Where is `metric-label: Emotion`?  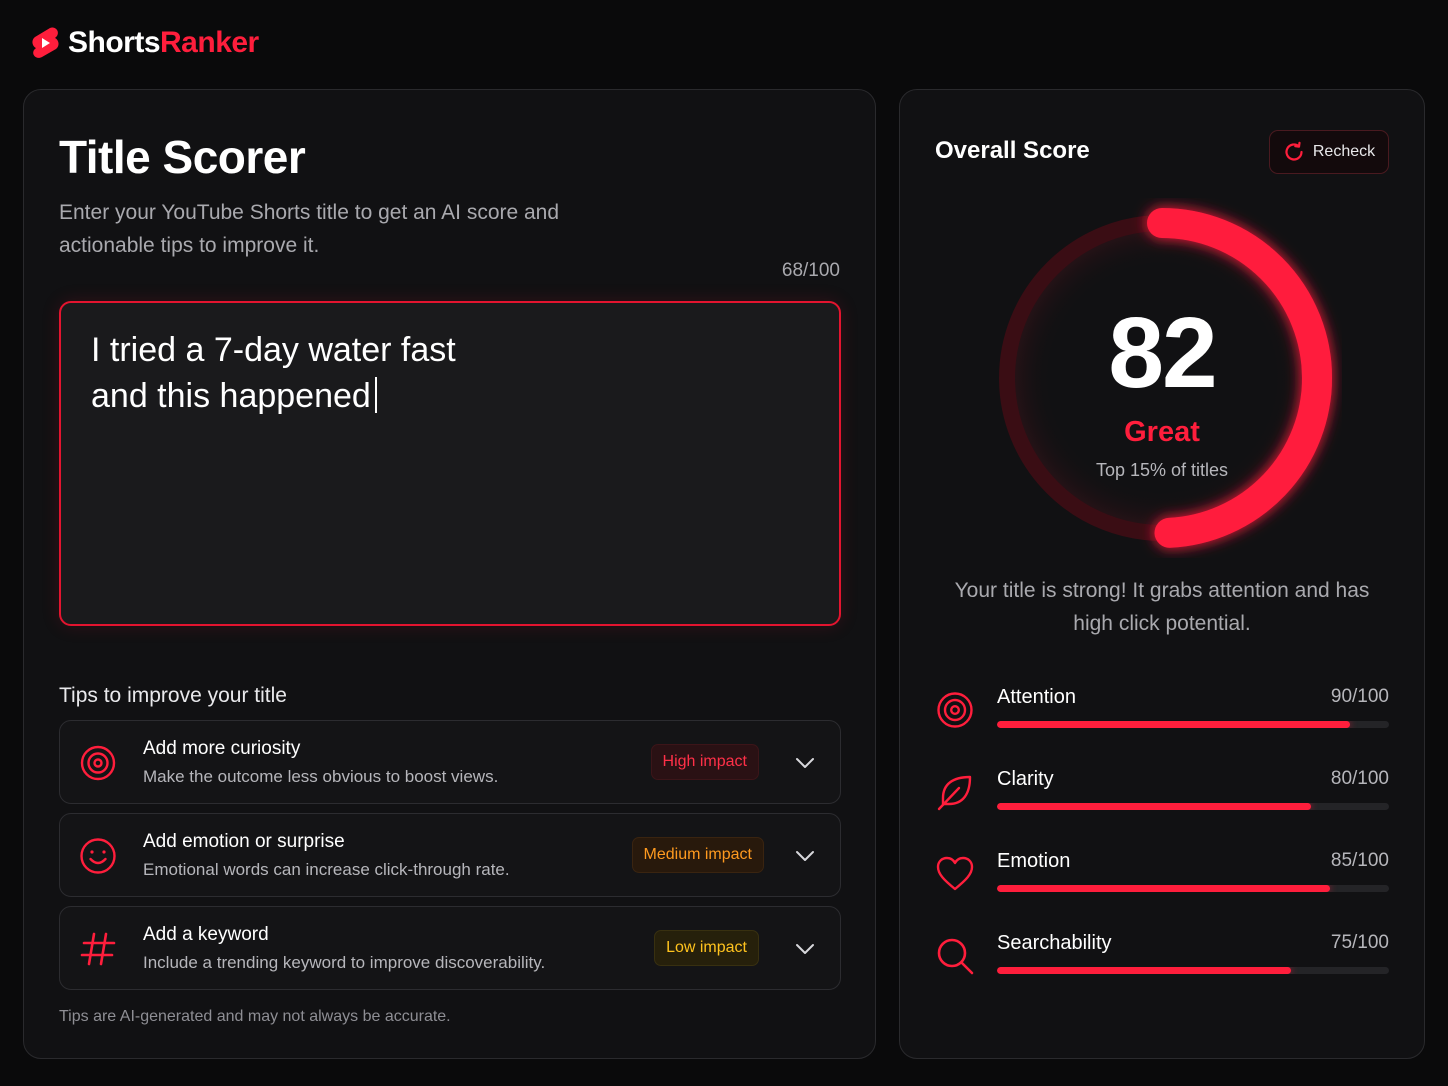
metric-label: Emotion is located at coordinates (1034, 861).